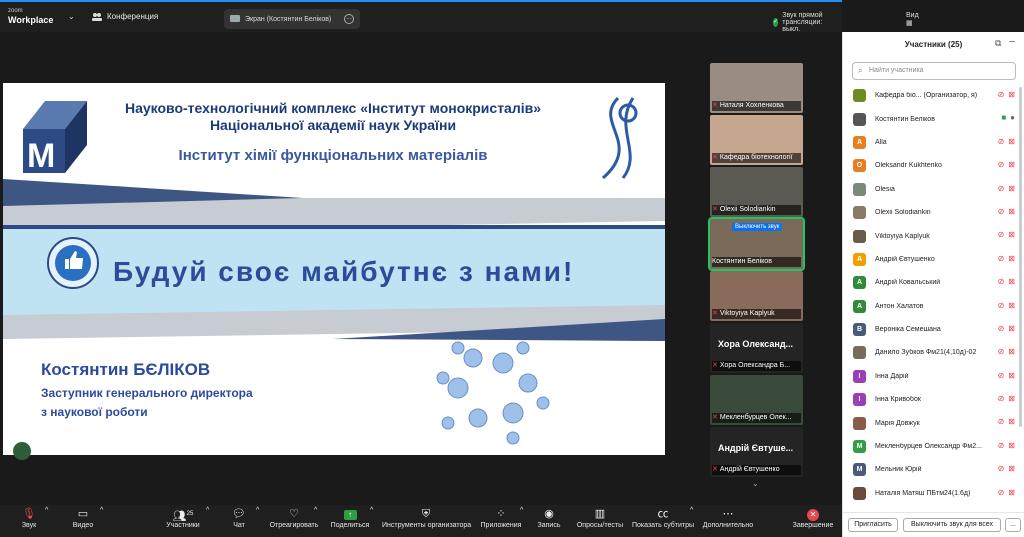  I want to click on participant-search-input: ⌕ Найти участника, so click(934, 71).